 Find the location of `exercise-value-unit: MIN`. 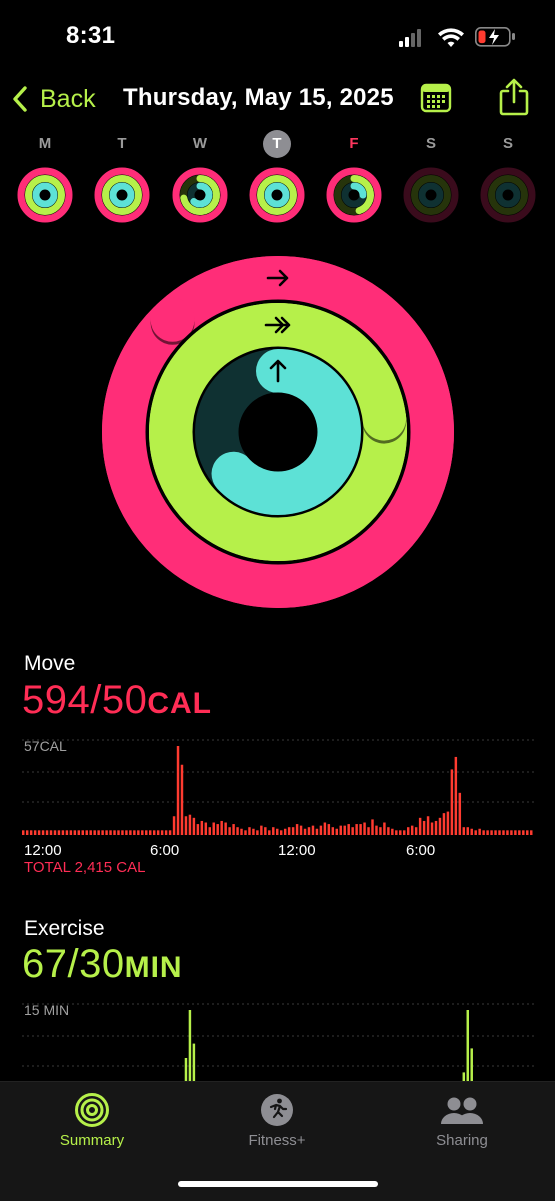

exercise-value-unit: MIN is located at coordinates (153, 967).